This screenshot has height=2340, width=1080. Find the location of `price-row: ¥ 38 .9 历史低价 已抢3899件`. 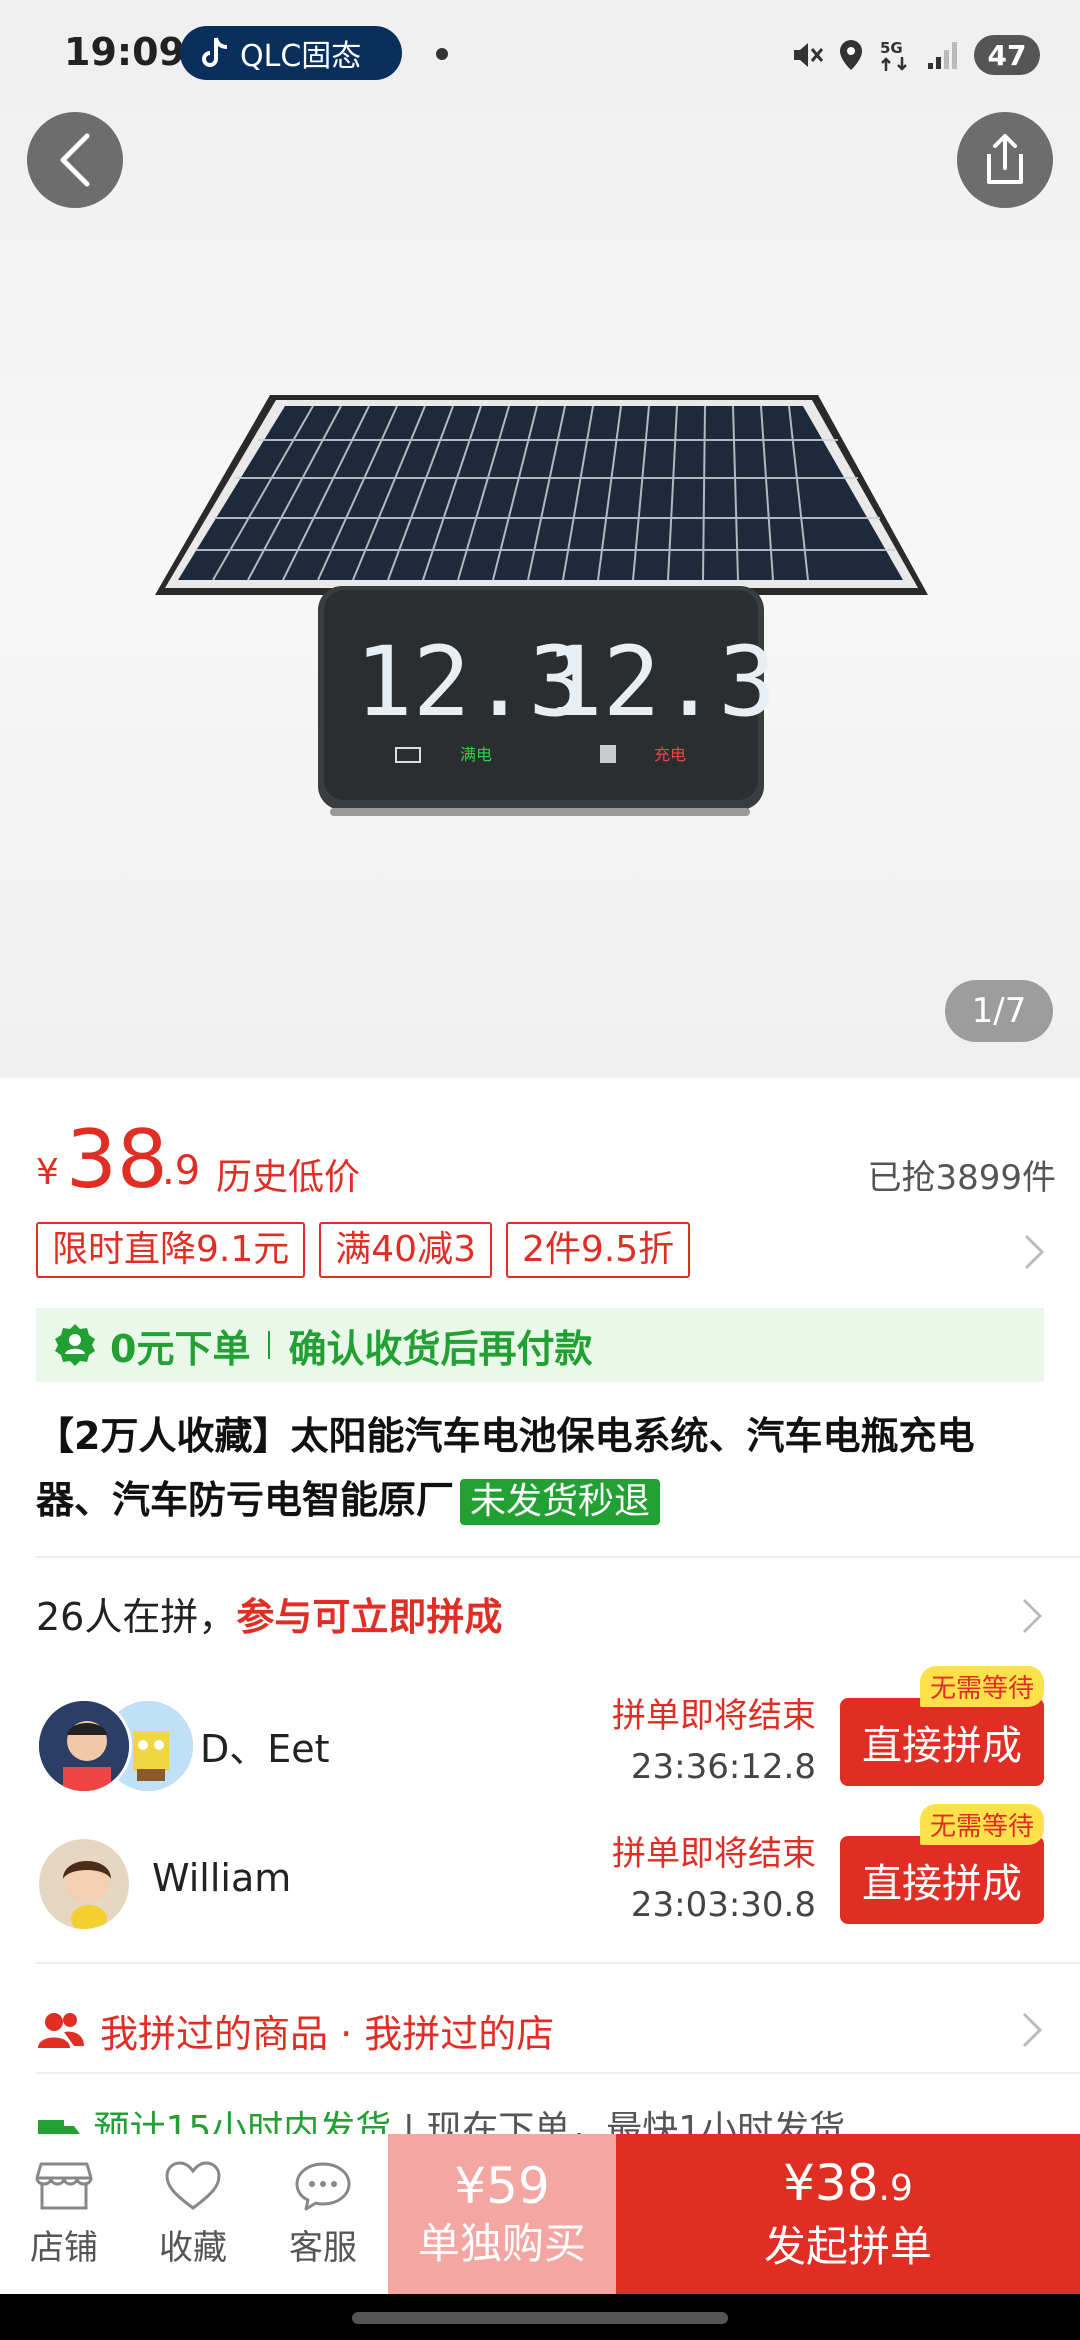

price-row: ¥ 38 .9 历史低价 已抢3899件 is located at coordinates (546, 1158).